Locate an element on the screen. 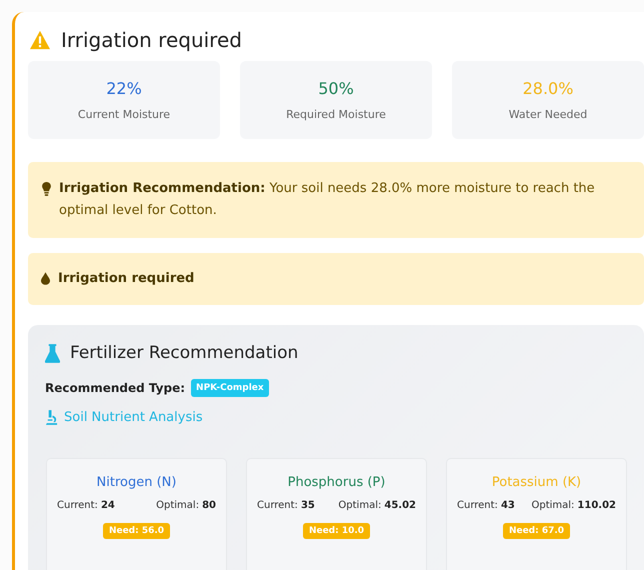 The height and width of the screenshot is (570, 644). stat-label: Required Moisture is located at coordinates (336, 114).